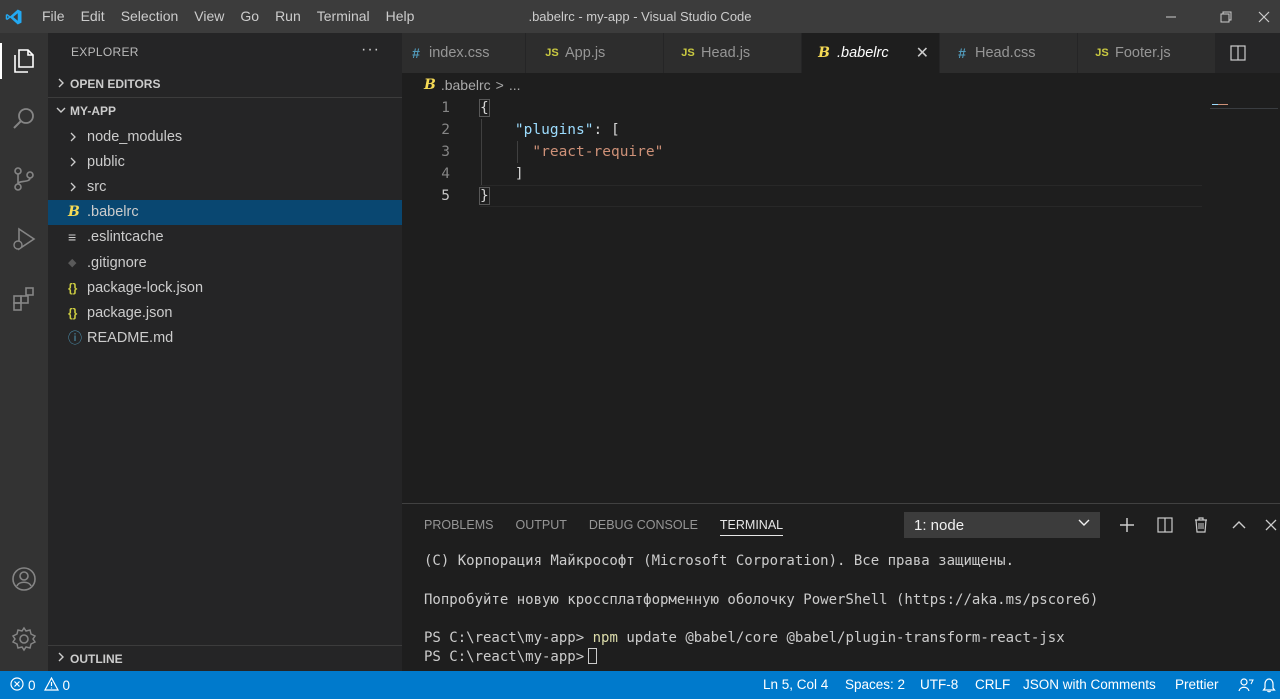 This screenshot has height=699, width=1280. I want to click on tree-item-package-json: {} package.json, so click(225, 312).